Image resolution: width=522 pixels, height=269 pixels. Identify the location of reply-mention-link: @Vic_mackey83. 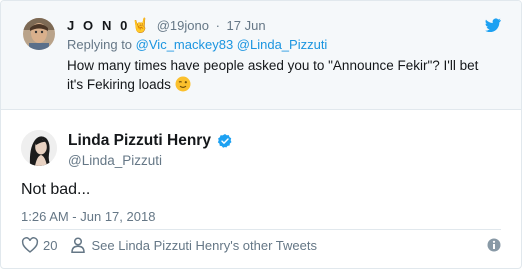
(185, 44).